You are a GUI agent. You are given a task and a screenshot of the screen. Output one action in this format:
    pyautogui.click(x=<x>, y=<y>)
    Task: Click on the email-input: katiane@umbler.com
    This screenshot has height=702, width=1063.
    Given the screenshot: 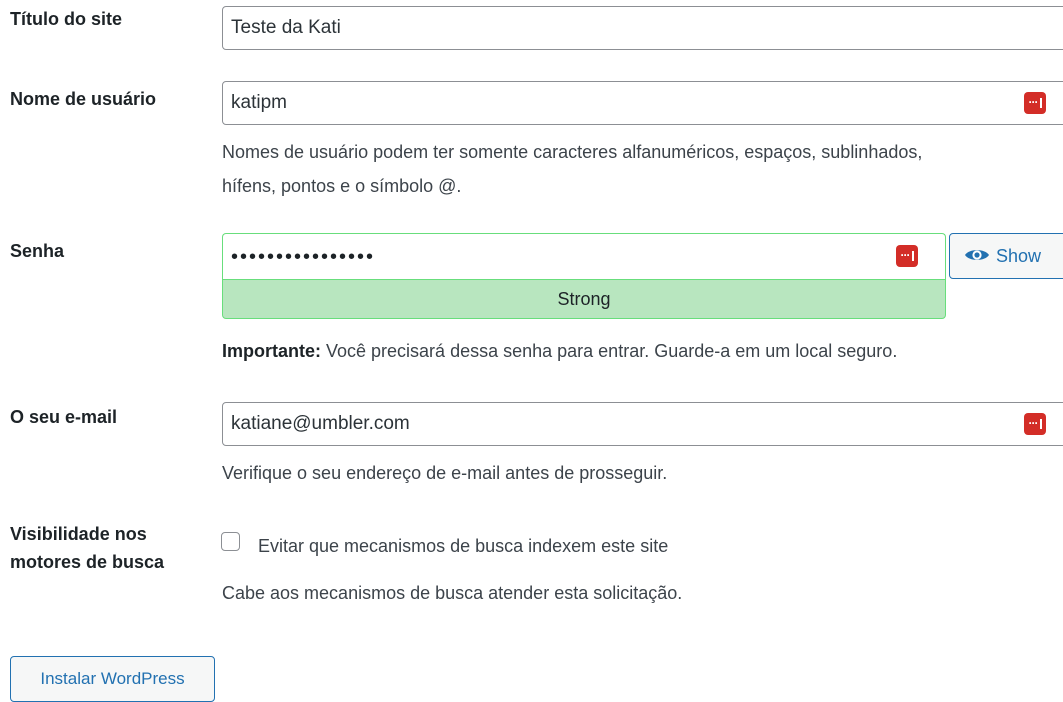 What is the action you would take?
    pyautogui.click(x=642, y=424)
    